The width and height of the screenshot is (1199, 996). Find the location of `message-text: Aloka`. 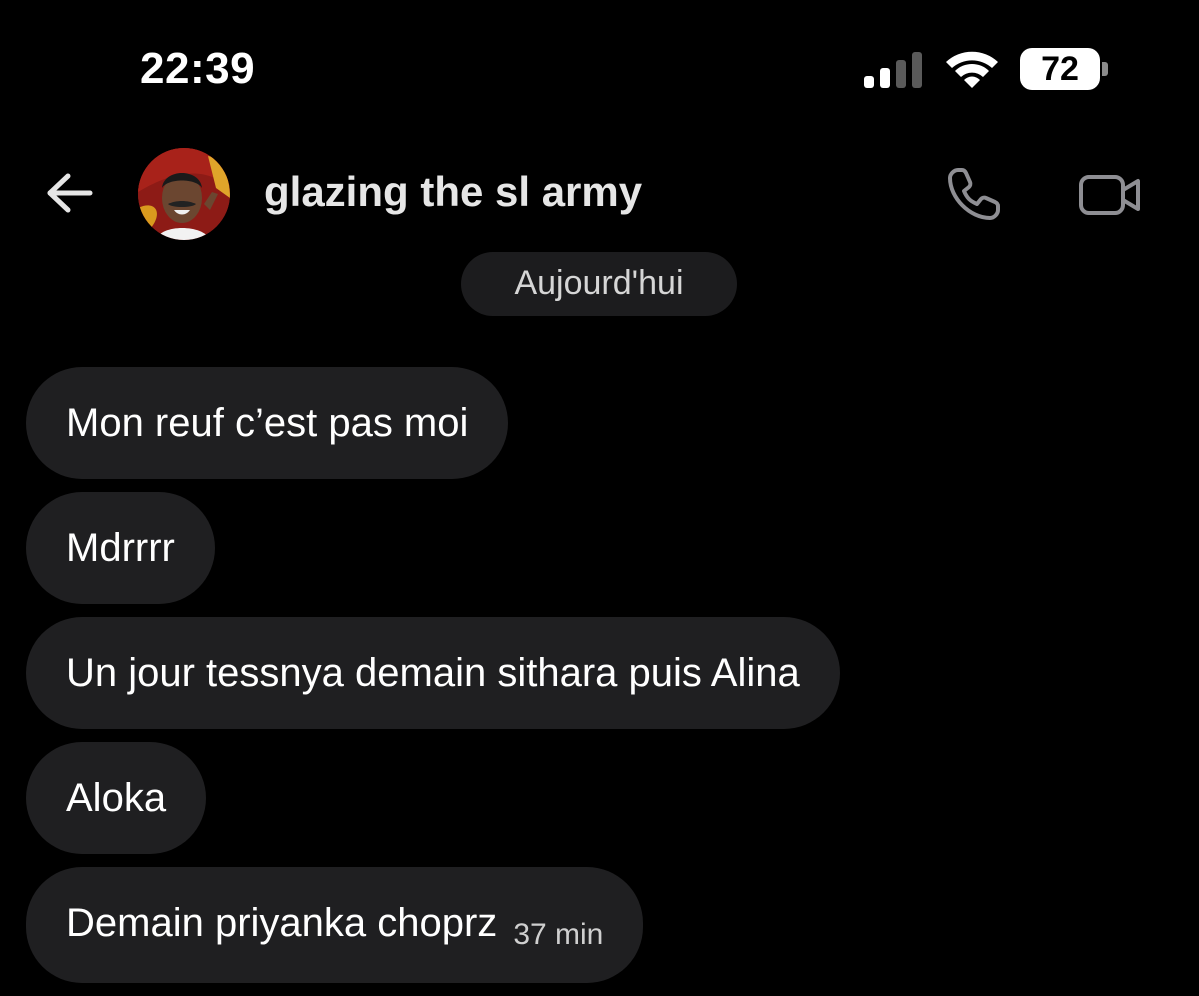

message-text: Aloka is located at coordinates (116, 798).